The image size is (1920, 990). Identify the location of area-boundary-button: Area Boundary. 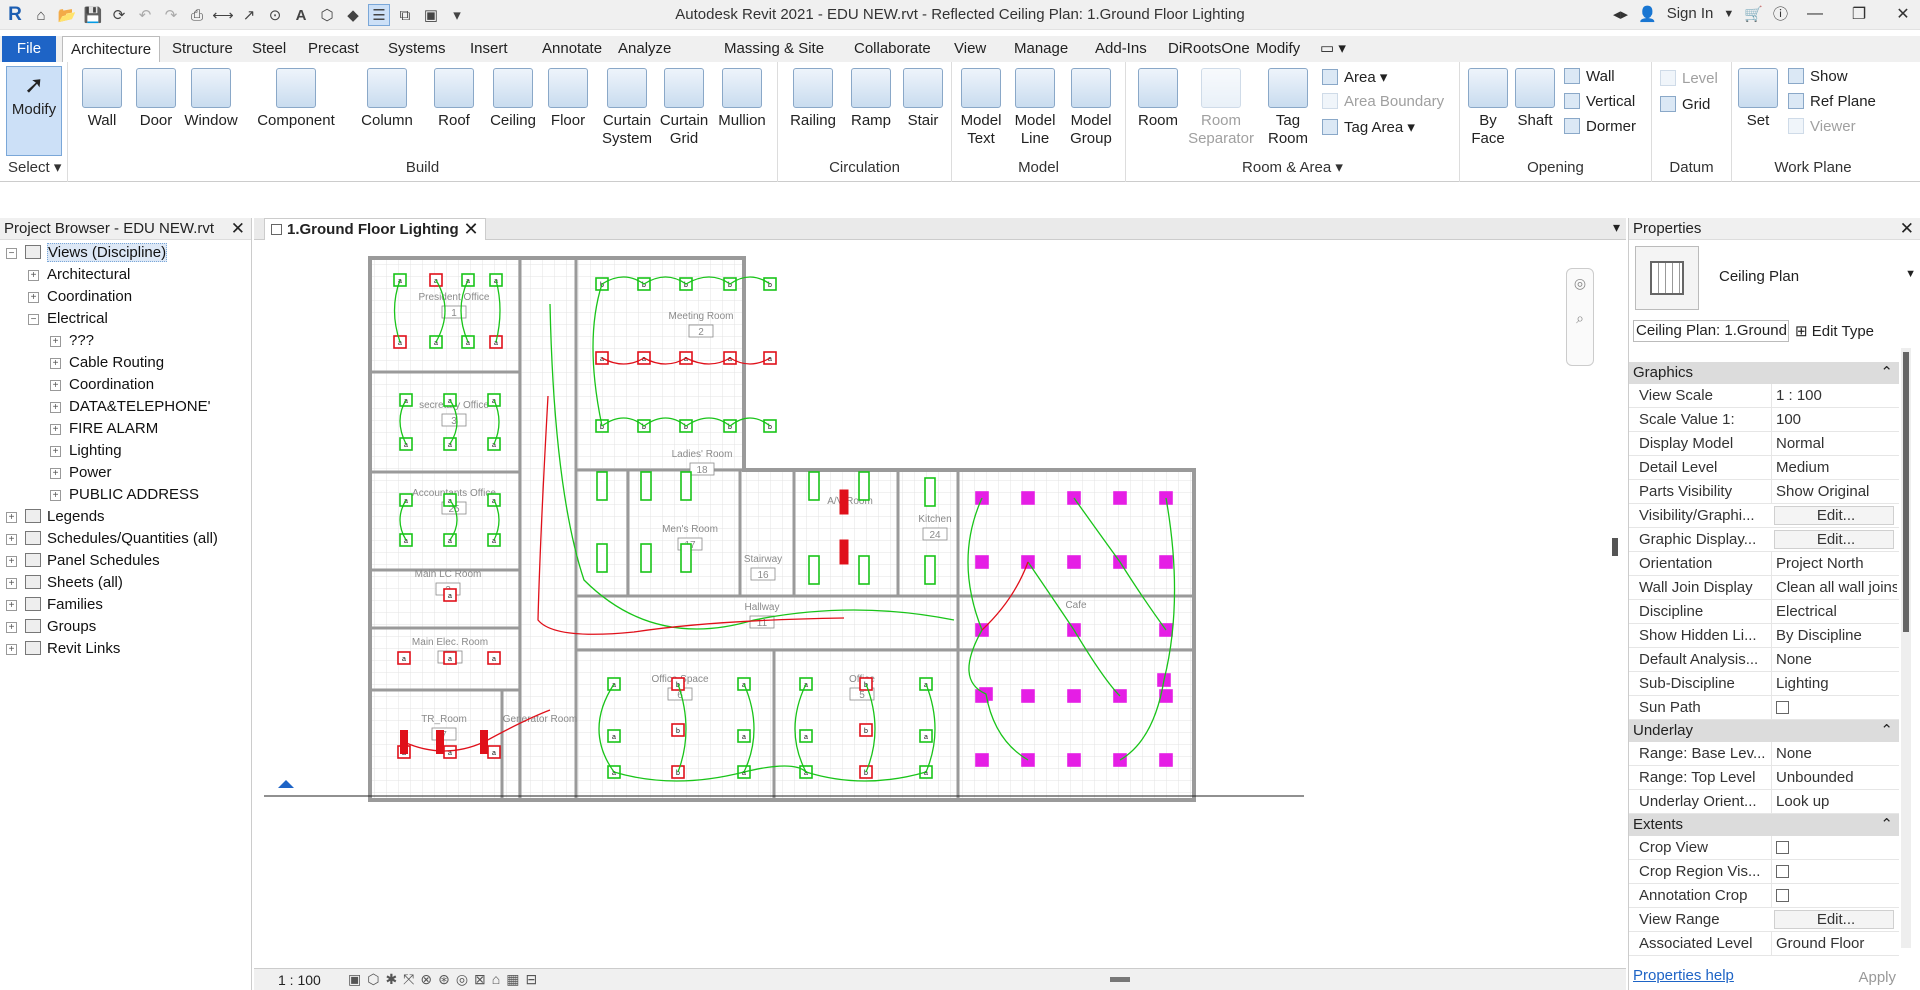
(1383, 101).